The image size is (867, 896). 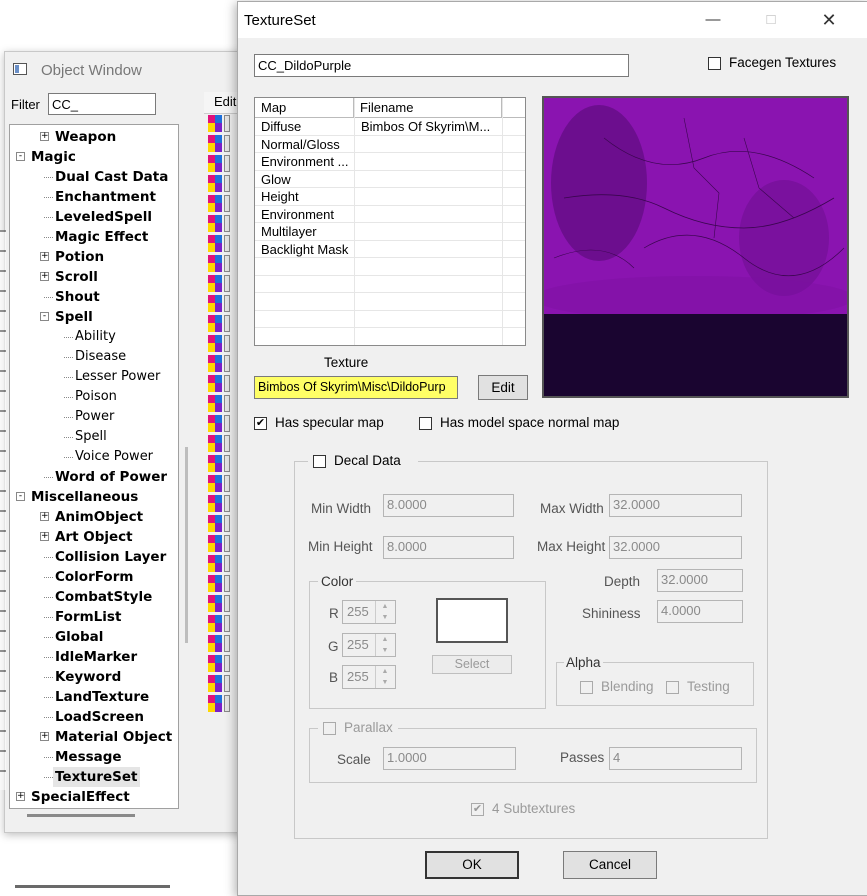 I want to click on min-height-input: 8.0000, so click(x=448, y=547).